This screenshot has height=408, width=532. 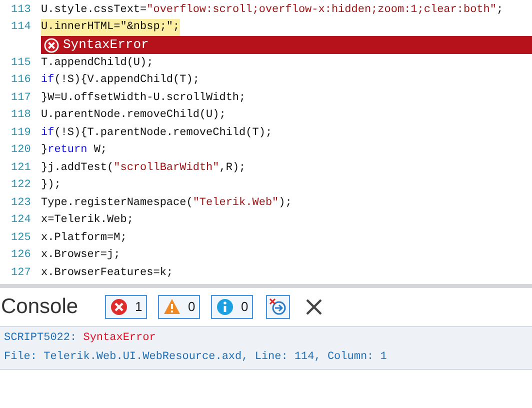 What do you see at coordinates (40, 307) in the screenshot?
I see `console-title: Console` at bounding box center [40, 307].